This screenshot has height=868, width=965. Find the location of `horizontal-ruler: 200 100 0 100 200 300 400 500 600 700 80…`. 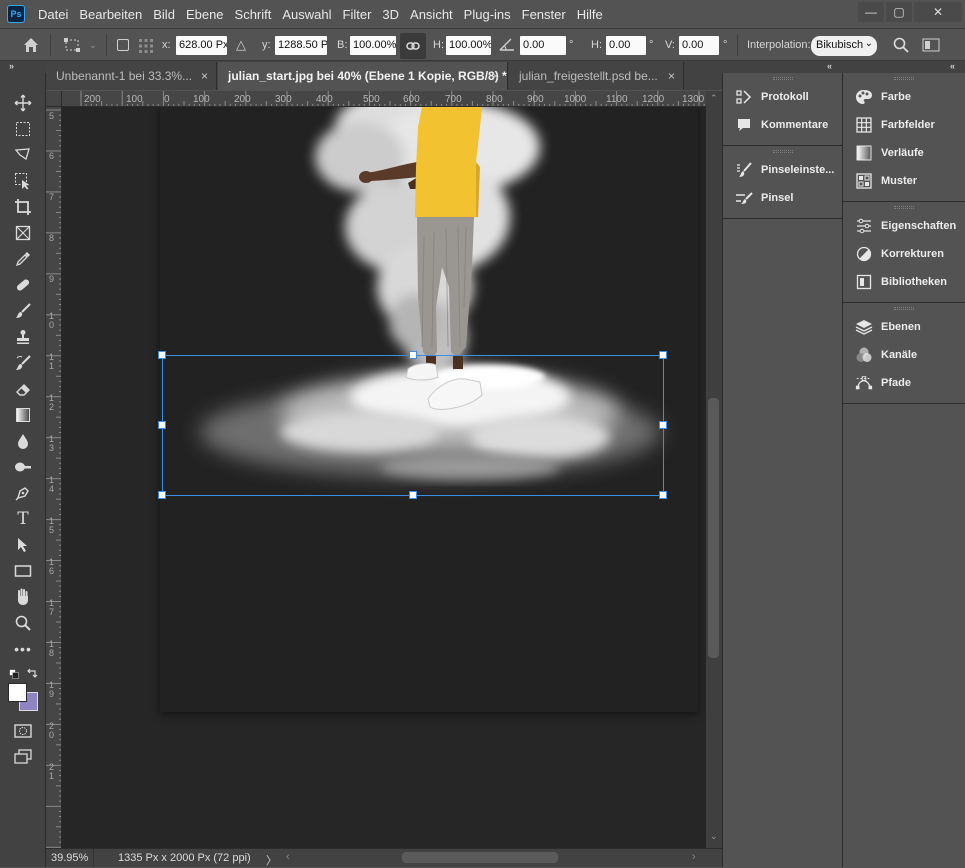

horizontal-ruler: 200 100 0 100 200 300 400 500 600 700 80… is located at coordinates (376, 99).